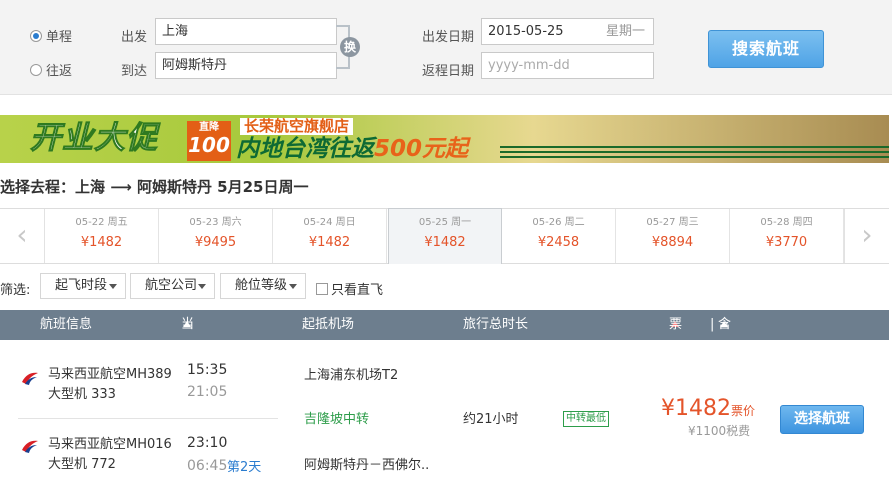  Describe the element at coordinates (209, 145) in the screenshot. I see `banner-badge-number: 100` at that location.